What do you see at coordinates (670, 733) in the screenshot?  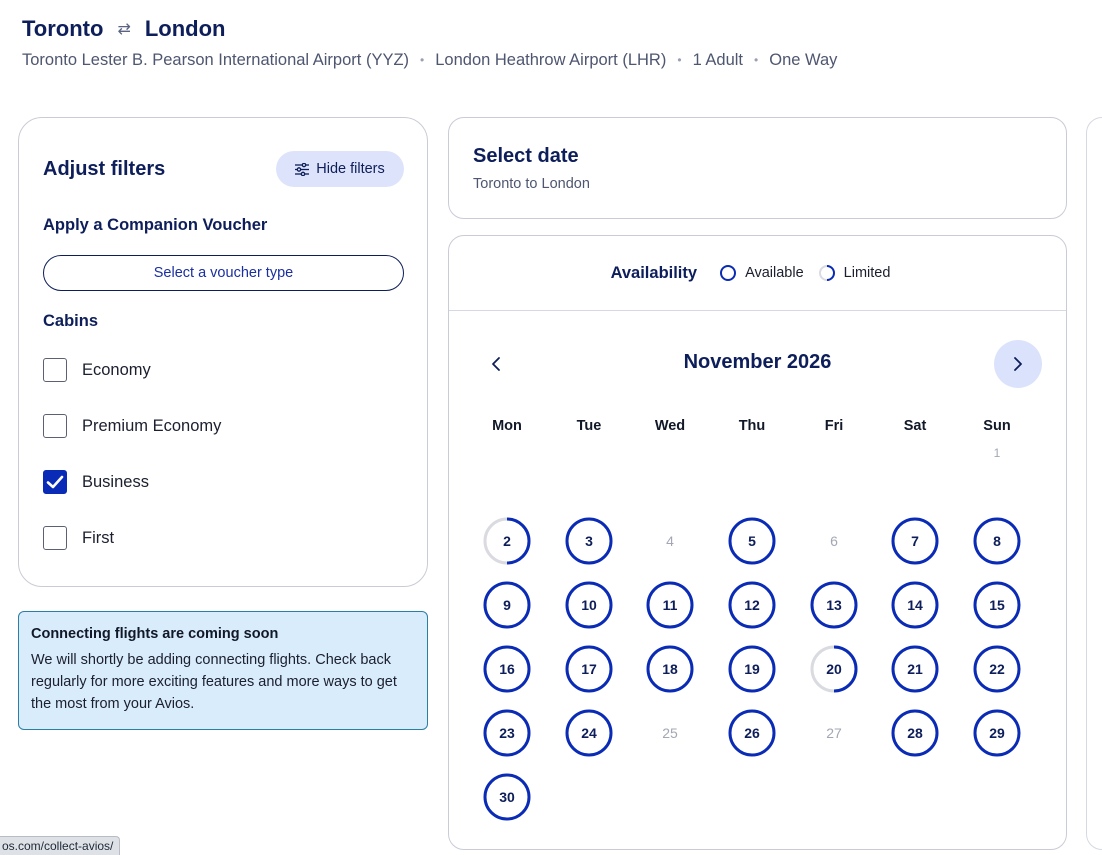 I see `calendar-day-unavailable: 25` at bounding box center [670, 733].